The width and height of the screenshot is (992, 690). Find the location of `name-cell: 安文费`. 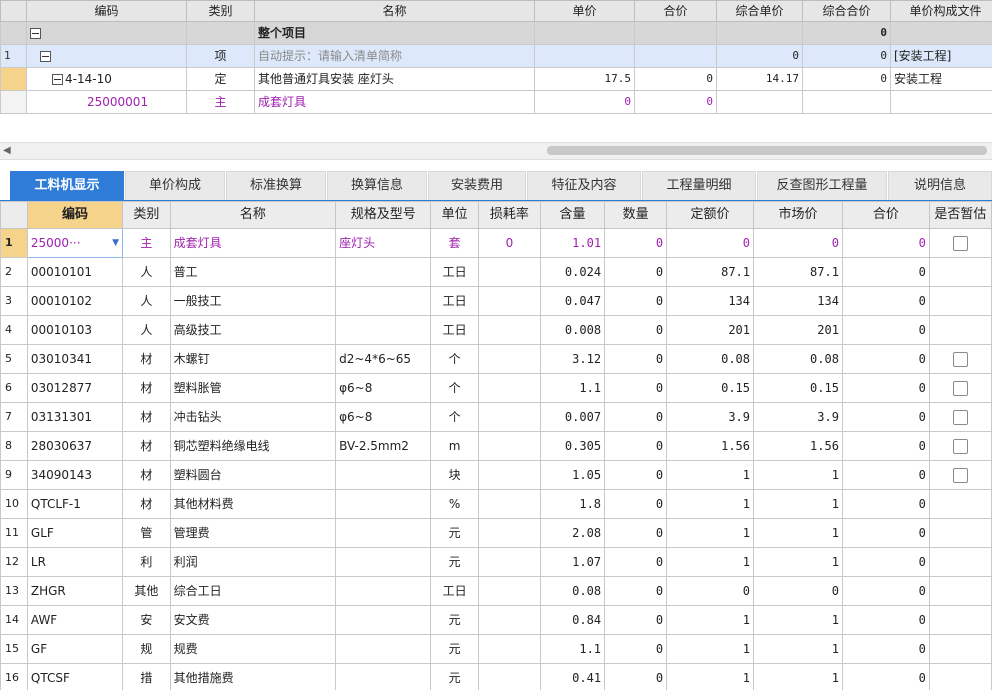

name-cell: 安文费 is located at coordinates (253, 620).